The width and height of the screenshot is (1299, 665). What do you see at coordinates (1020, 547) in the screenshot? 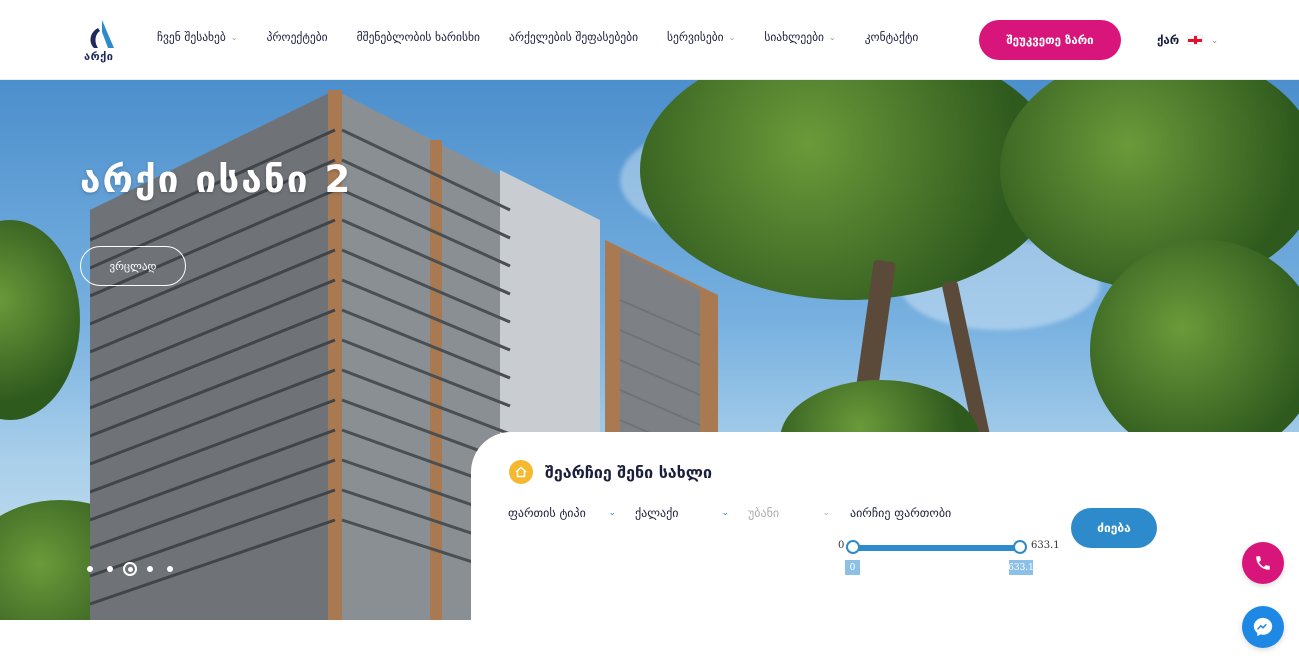
I see `area-max-handle` at bounding box center [1020, 547].